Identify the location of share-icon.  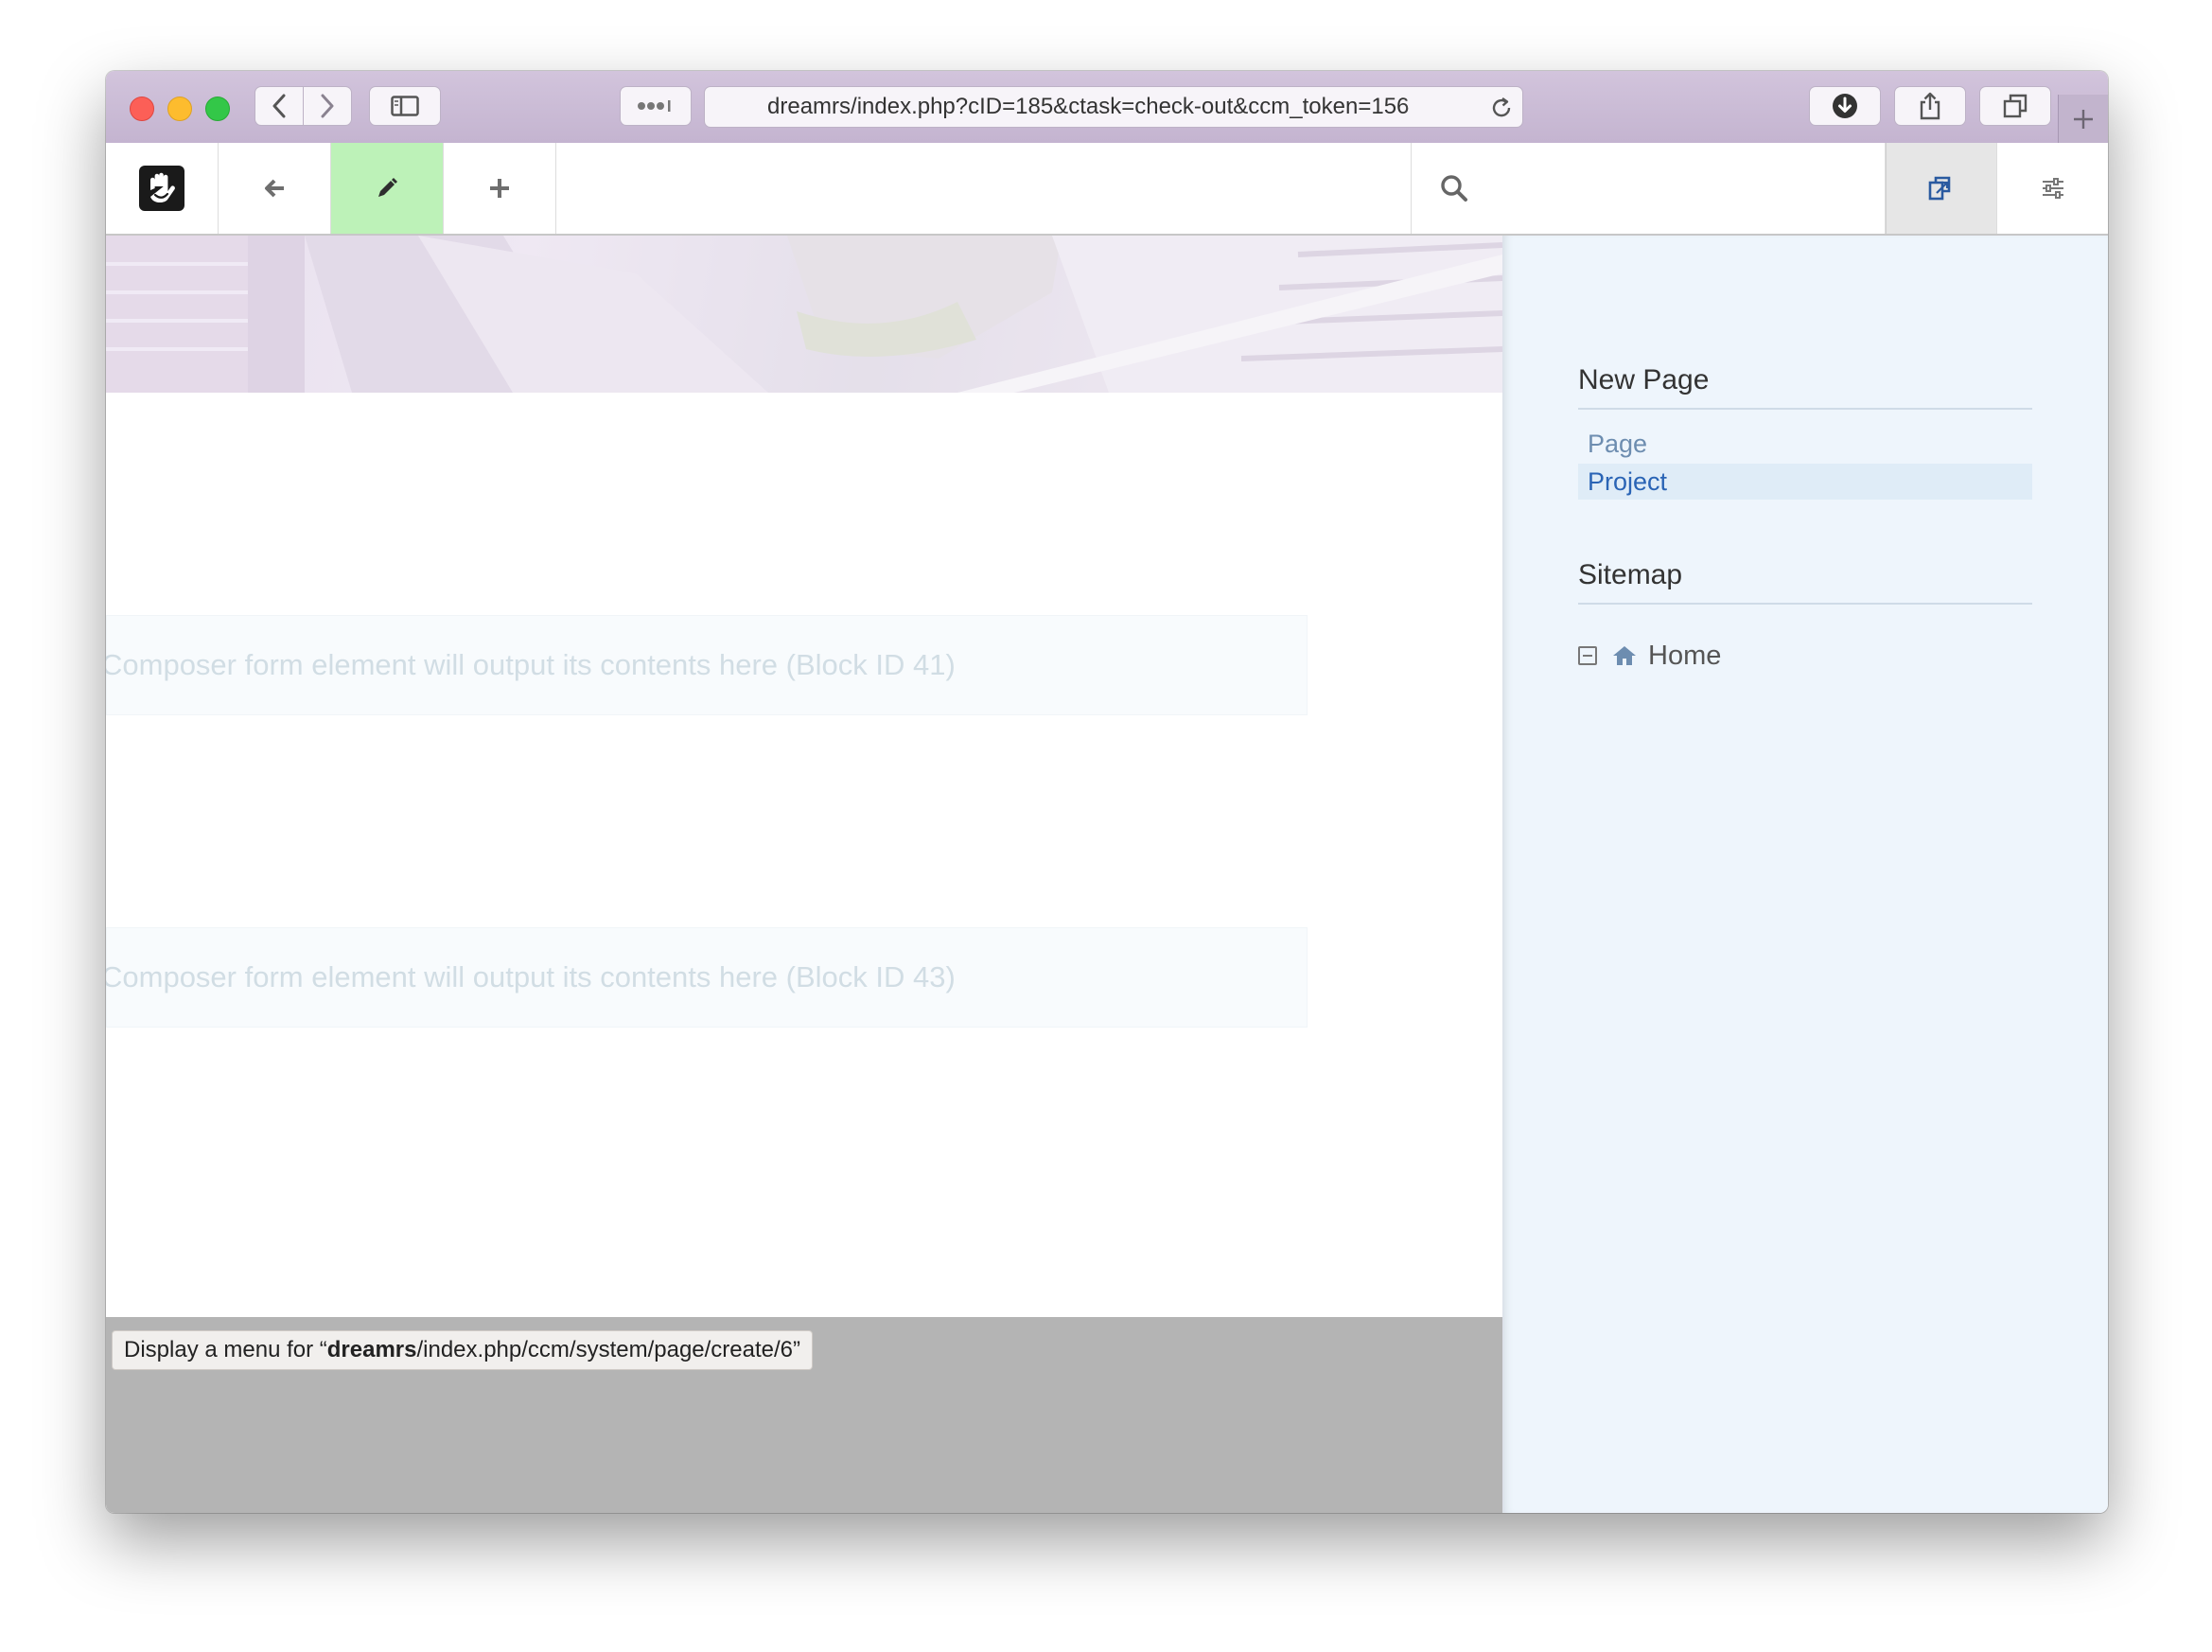
(1930, 106).